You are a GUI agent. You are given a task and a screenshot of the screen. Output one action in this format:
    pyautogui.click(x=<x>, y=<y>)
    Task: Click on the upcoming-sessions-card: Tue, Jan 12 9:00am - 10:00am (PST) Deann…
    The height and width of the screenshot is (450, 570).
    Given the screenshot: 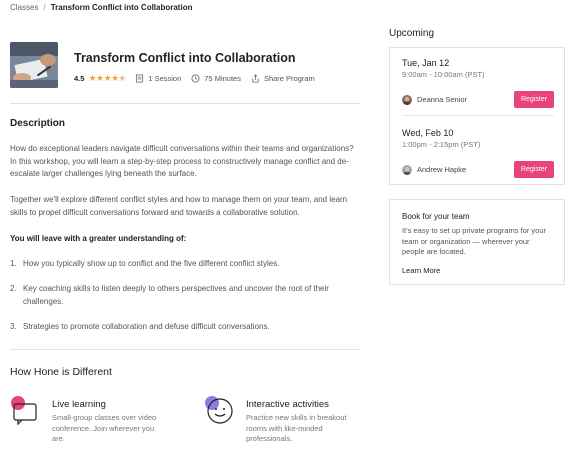 What is the action you would take?
    pyautogui.click(x=477, y=116)
    